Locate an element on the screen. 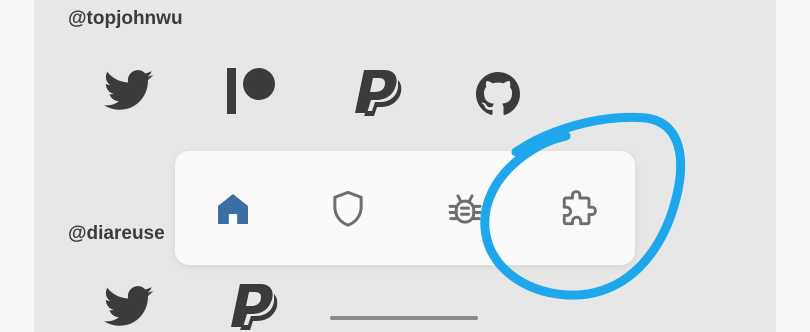 The height and width of the screenshot is (332, 810). nav-logs-tab is located at coordinates (465, 209).